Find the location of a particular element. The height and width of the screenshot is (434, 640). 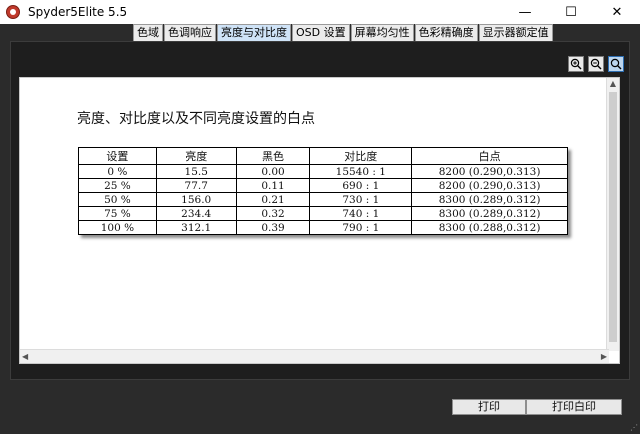

scroll-right-icon: ▶ is located at coordinates (604, 356).